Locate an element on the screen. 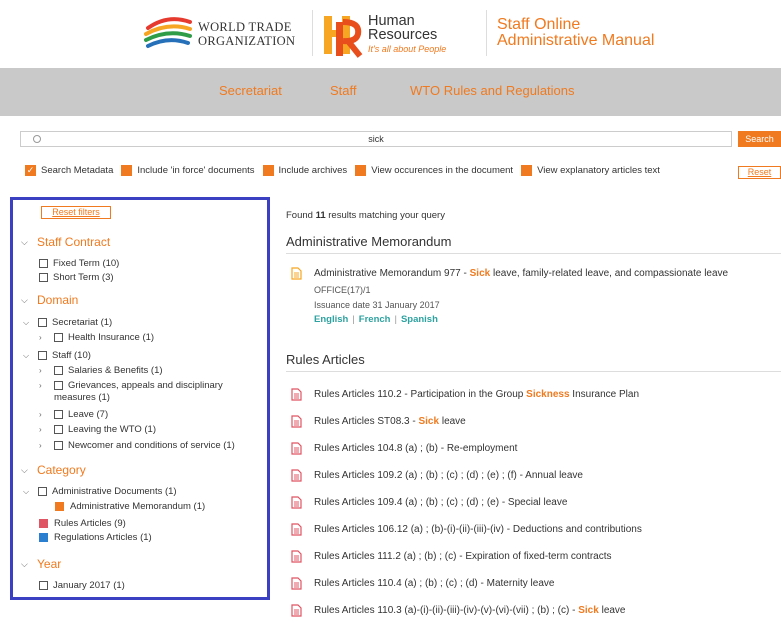 The height and width of the screenshot is (623, 781). result-issuance-date: Issuance date 31 January 2017 is located at coordinates (377, 305).